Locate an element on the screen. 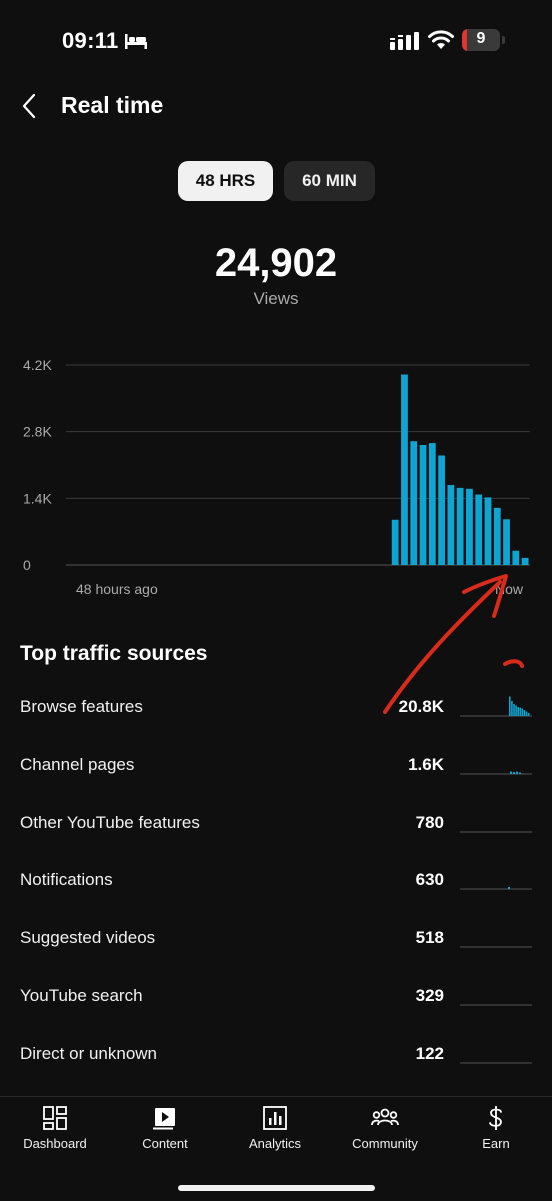 The width and height of the screenshot is (552, 1201). traffic-source-value: 20.8K is located at coordinates (421, 706).